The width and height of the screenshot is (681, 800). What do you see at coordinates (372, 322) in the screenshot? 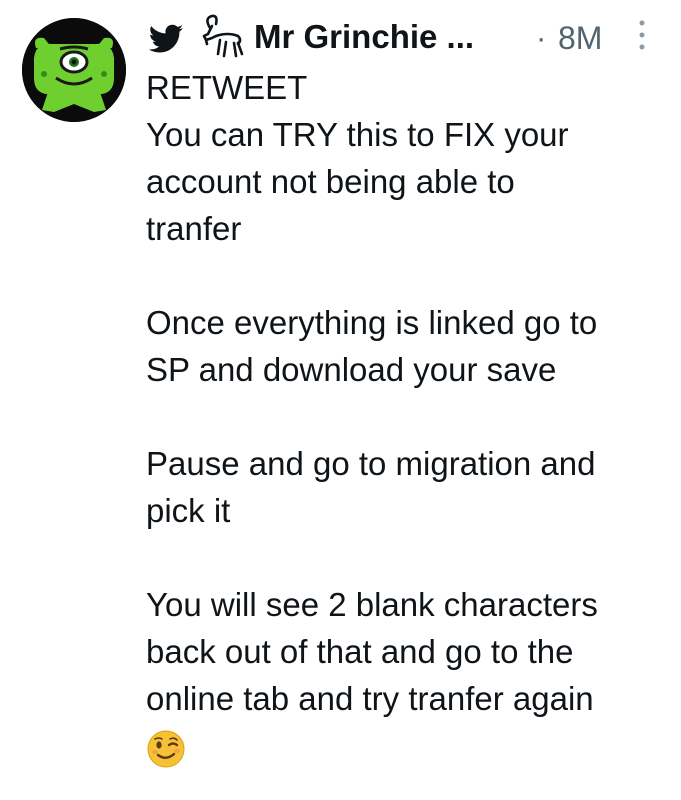
I see `tweet-text-line: Once everything is linked go to` at bounding box center [372, 322].